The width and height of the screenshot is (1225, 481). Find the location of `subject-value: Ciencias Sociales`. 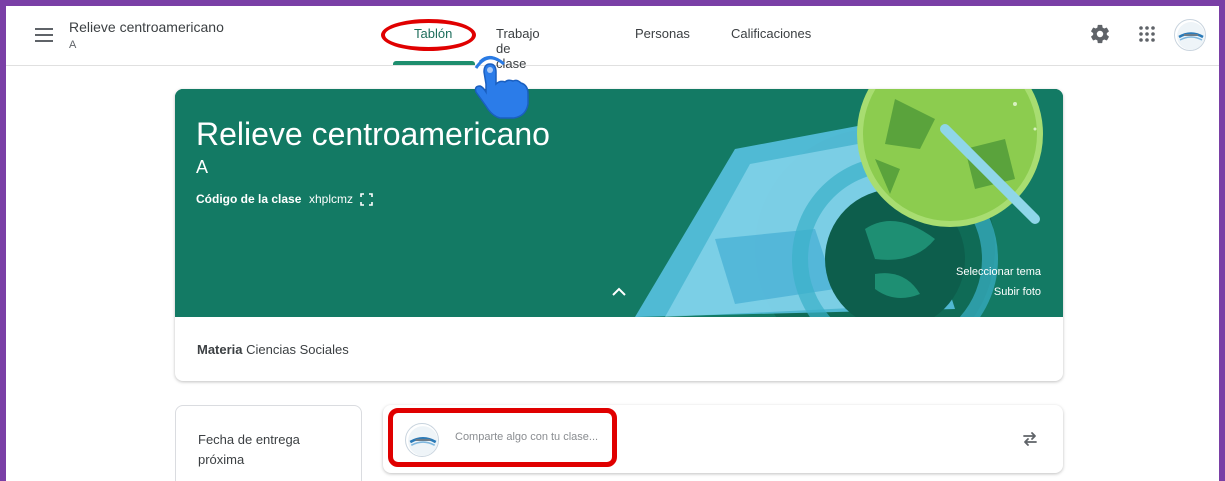

subject-value: Ciencias Sociales is located at coordinates (297, 349).